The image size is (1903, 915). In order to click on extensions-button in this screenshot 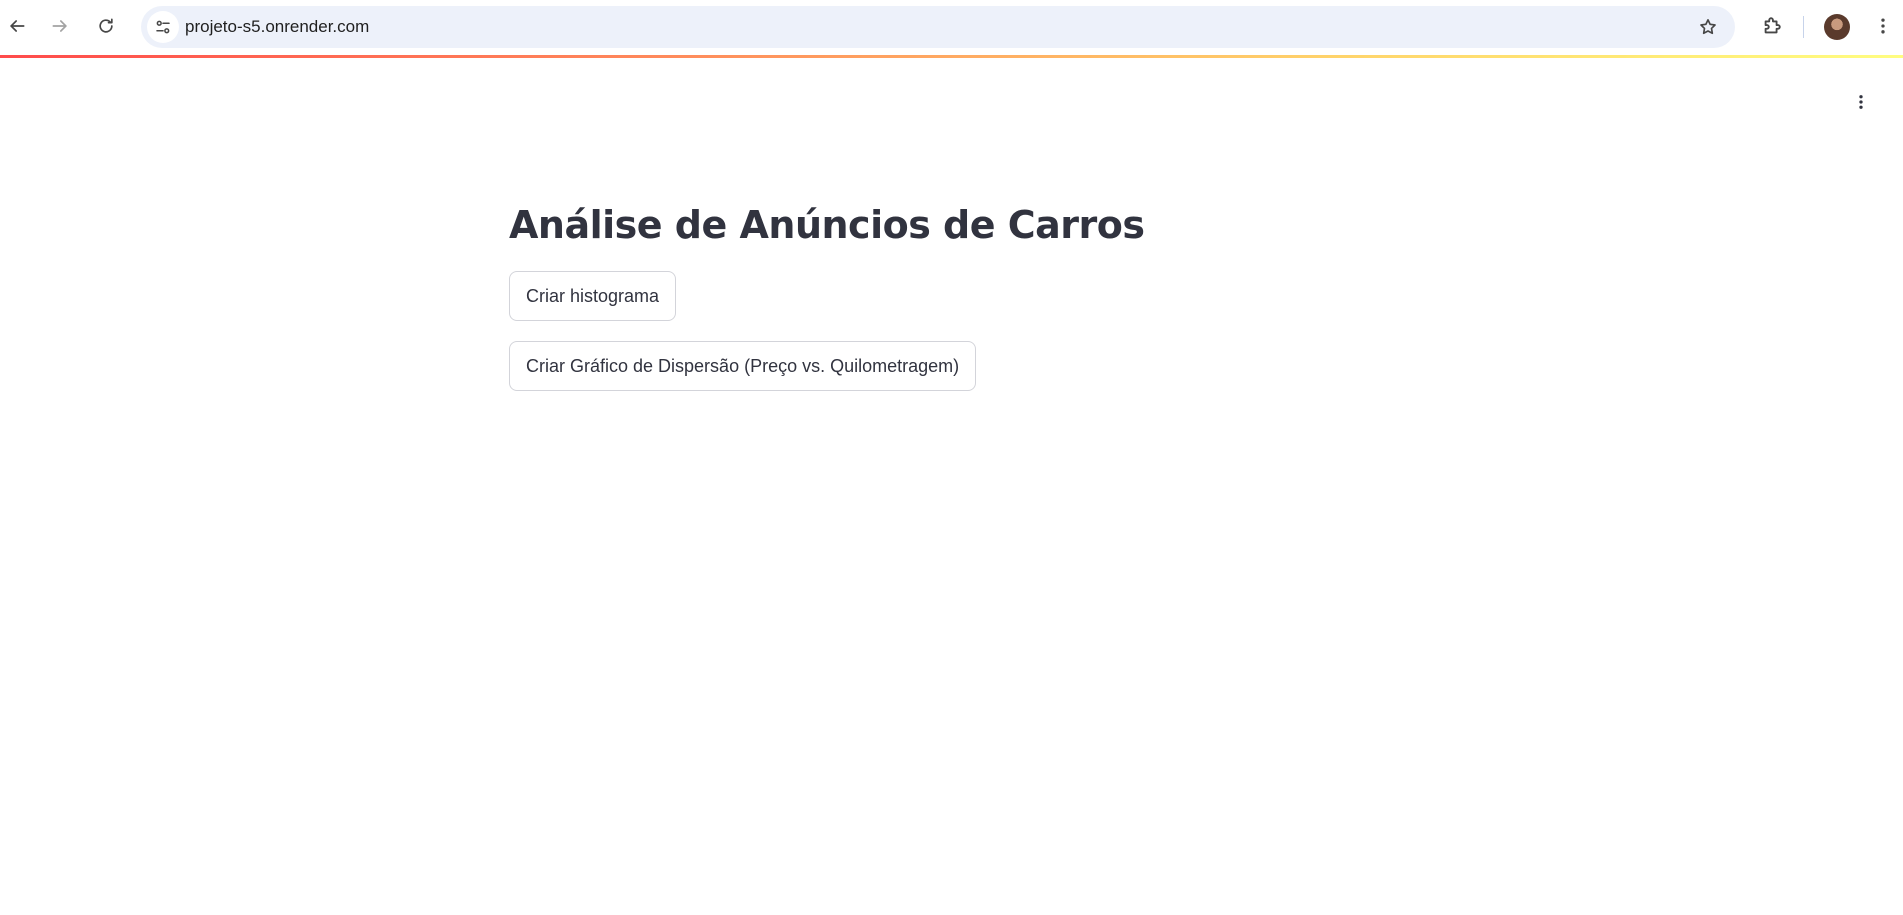, I will do `click(1772, 26)`.